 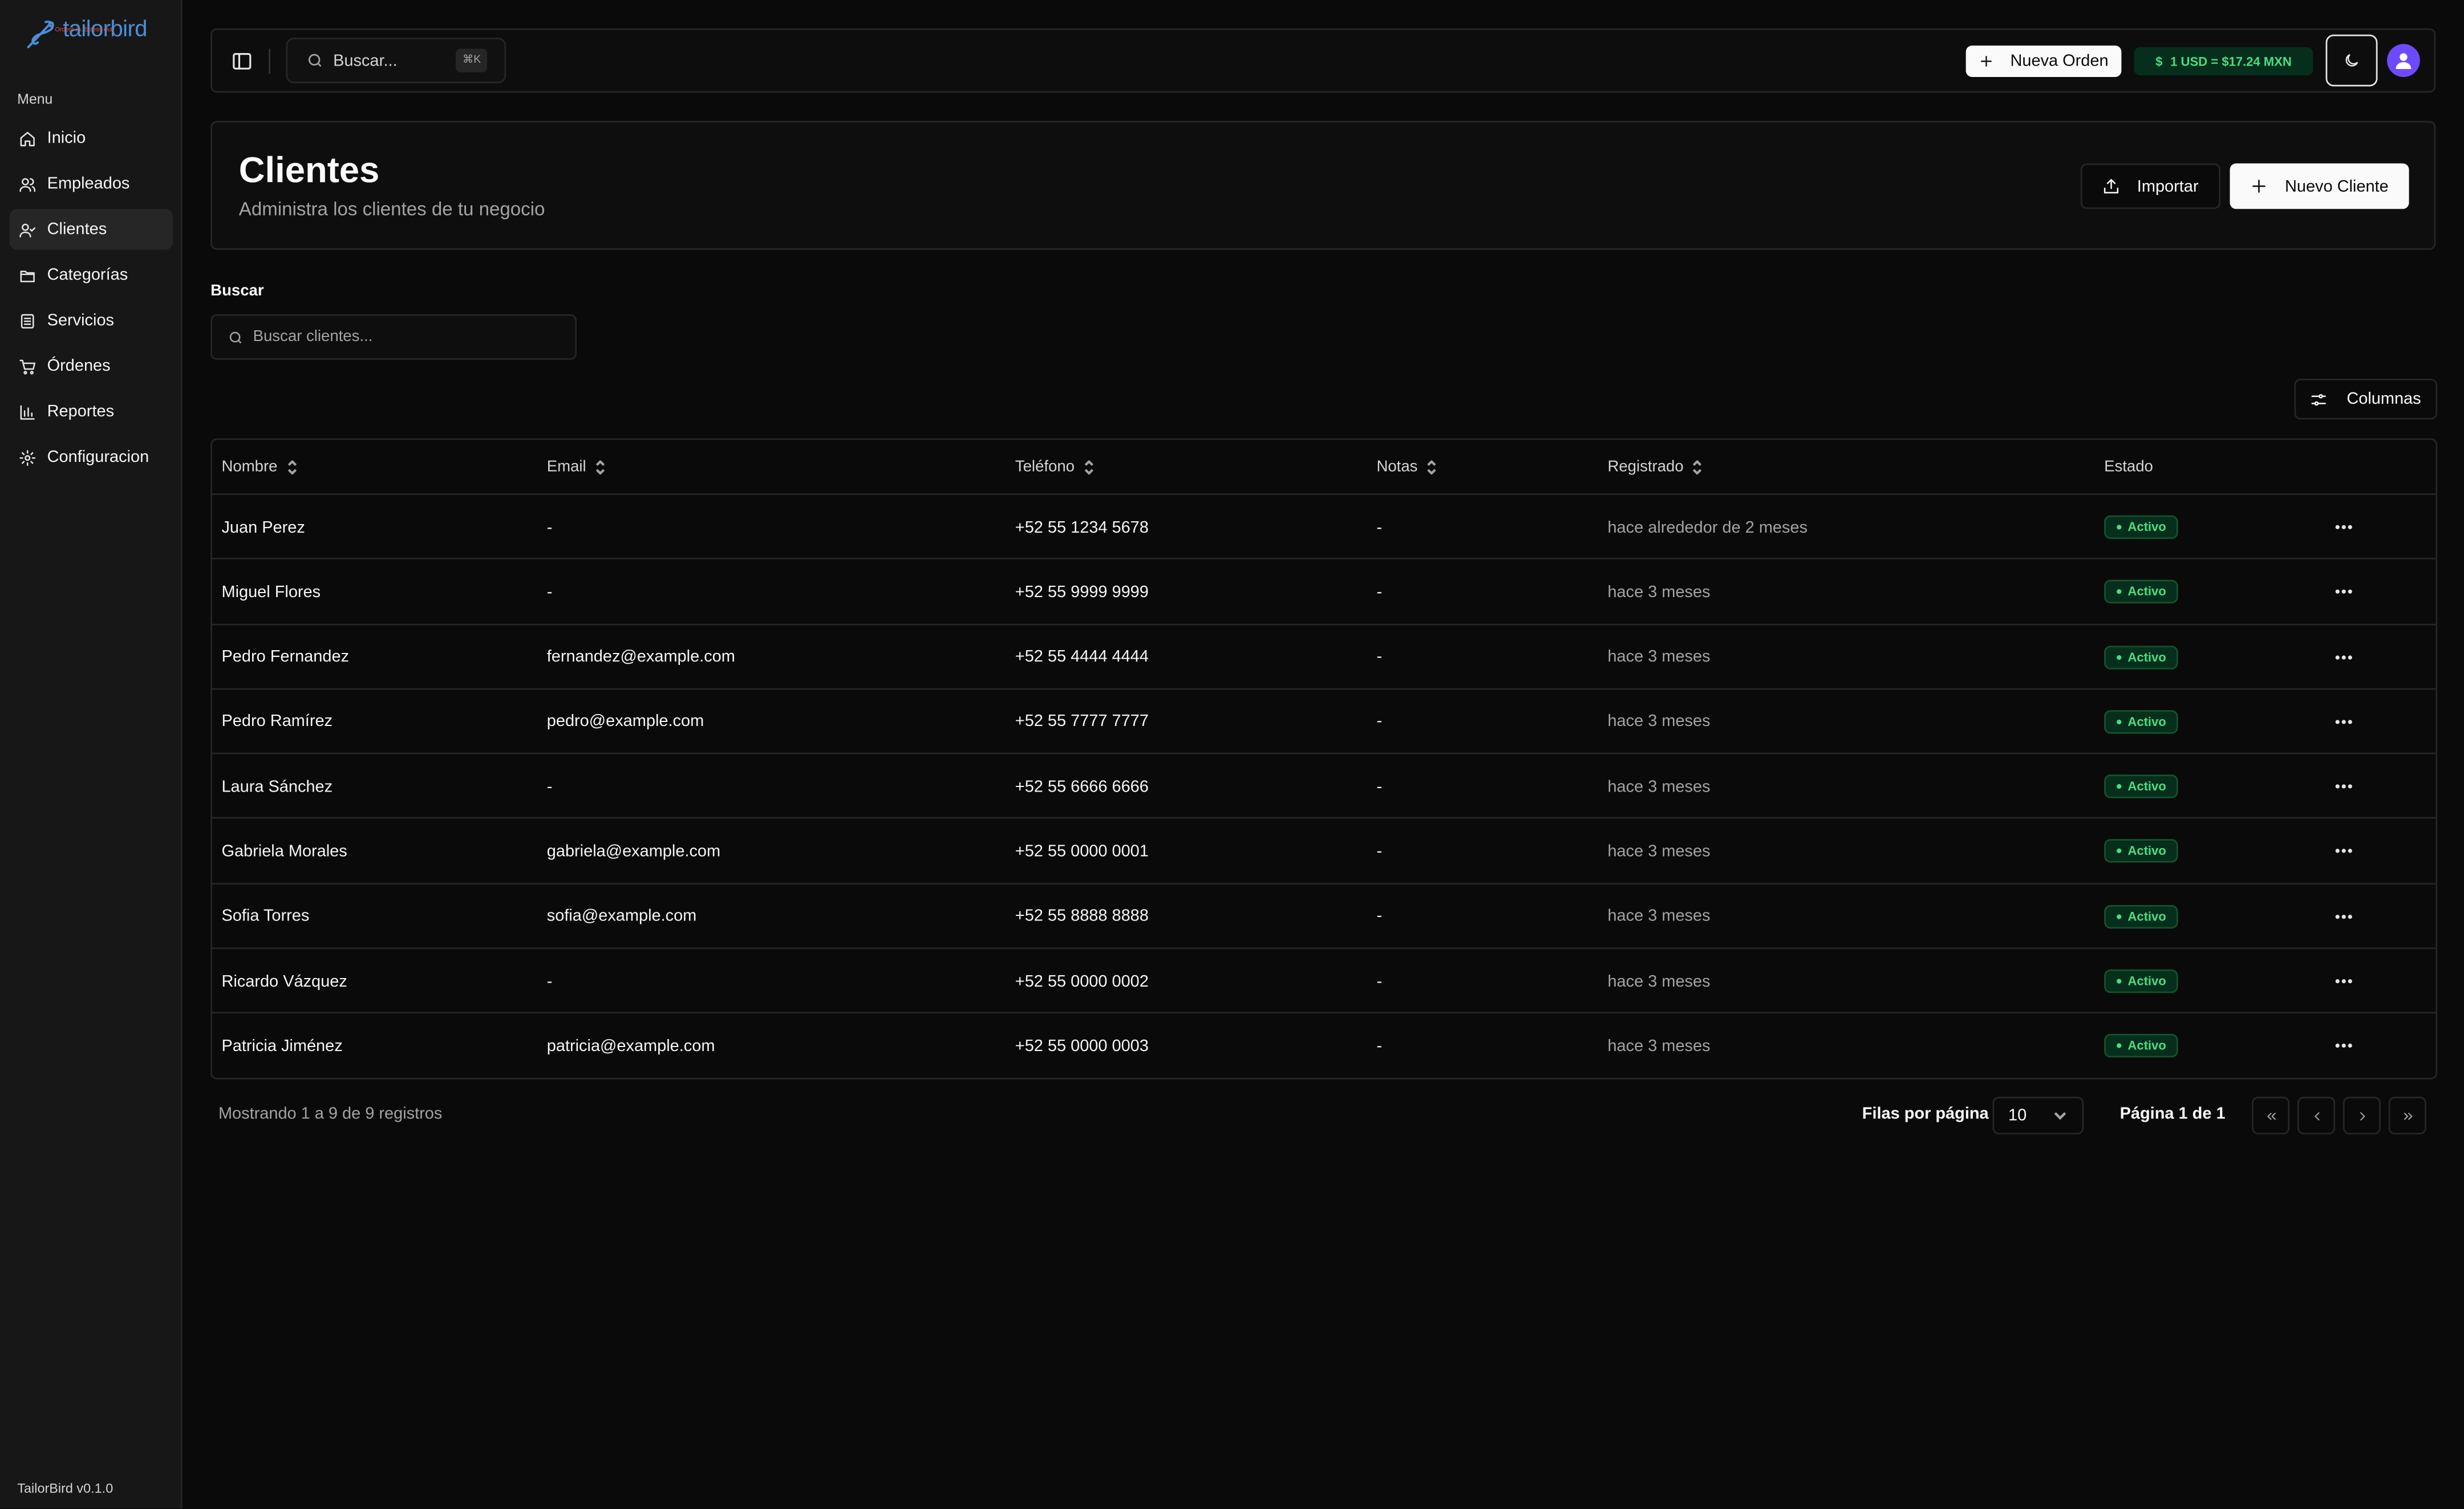 I want to click on new-client-button: Nuevo Cliente, so click(x=2319, y=186).